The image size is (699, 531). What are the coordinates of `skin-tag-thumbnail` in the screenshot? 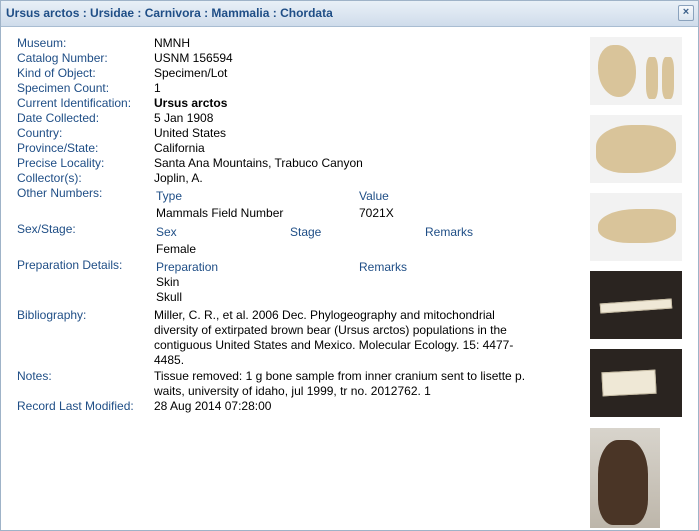 It's located at (636, 305).